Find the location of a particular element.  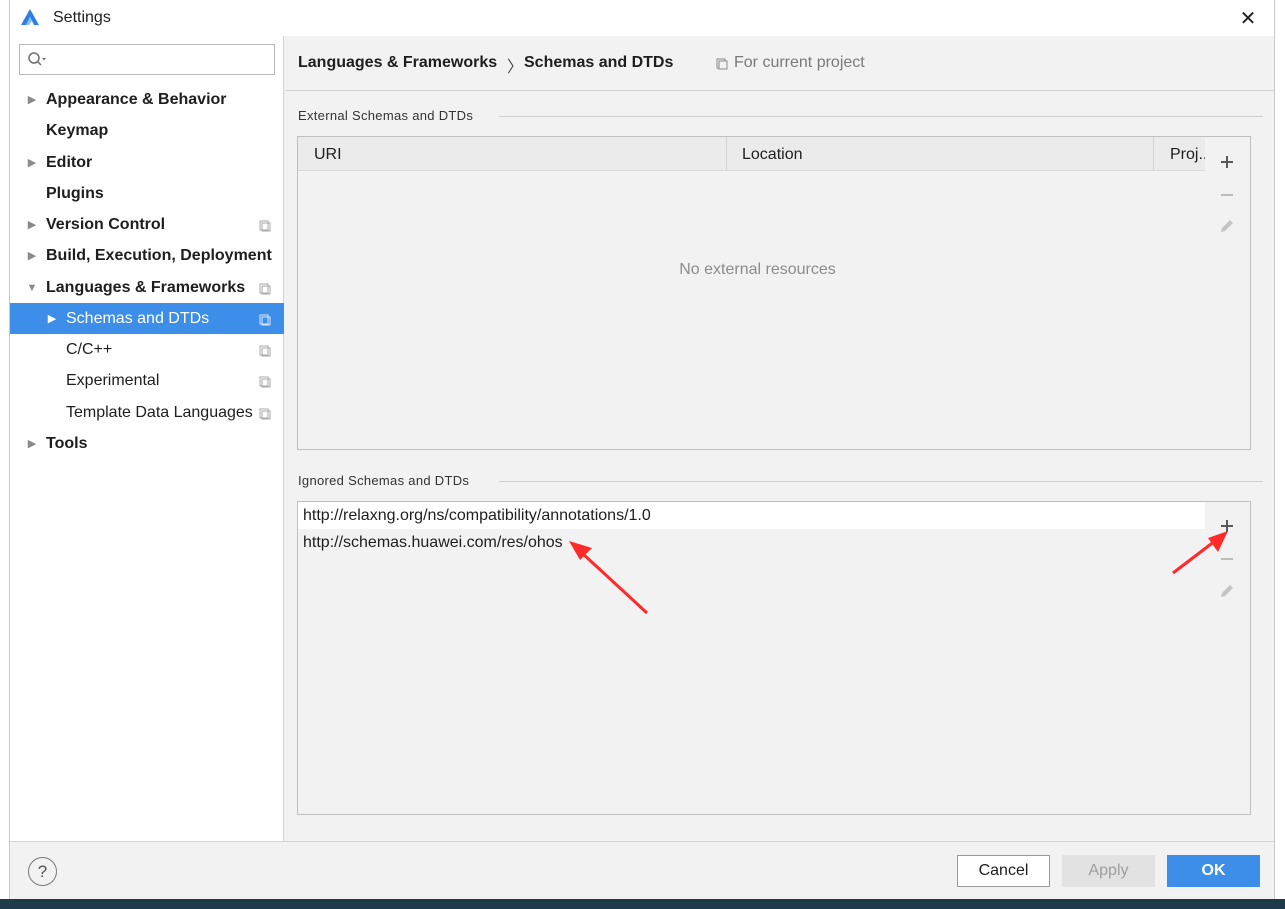

sidebar-item-label: Languages & Frameworks is located at coordinates (146, 287).